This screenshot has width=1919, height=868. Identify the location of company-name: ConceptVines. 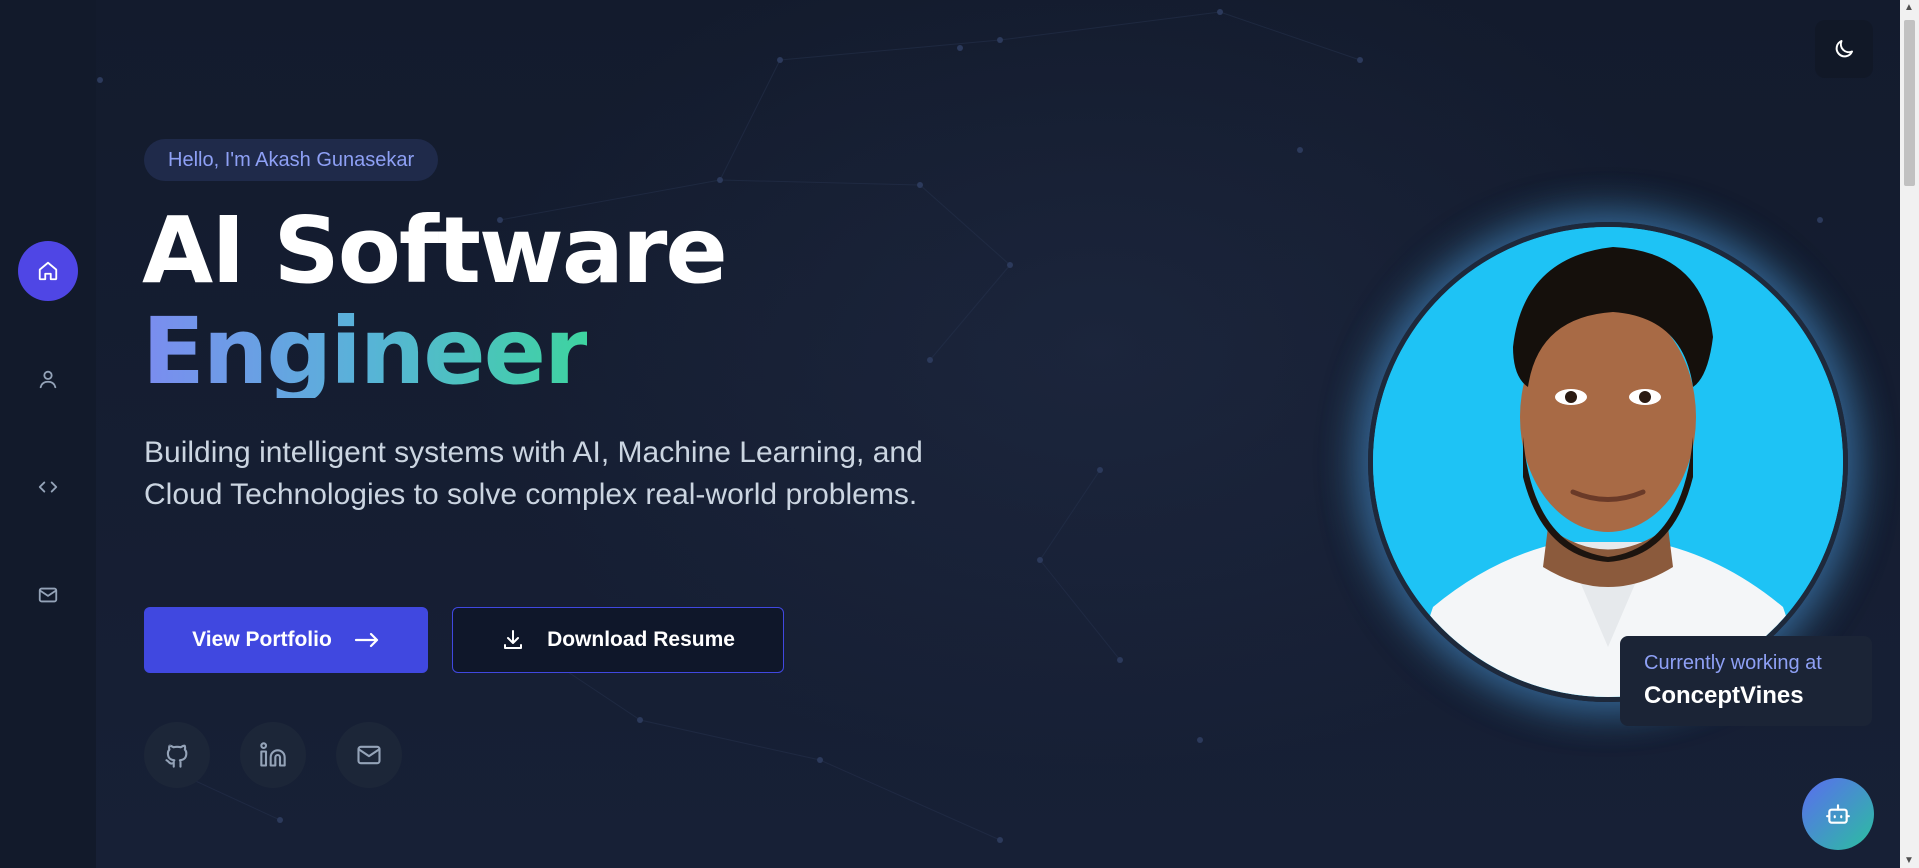
(1724, 695).